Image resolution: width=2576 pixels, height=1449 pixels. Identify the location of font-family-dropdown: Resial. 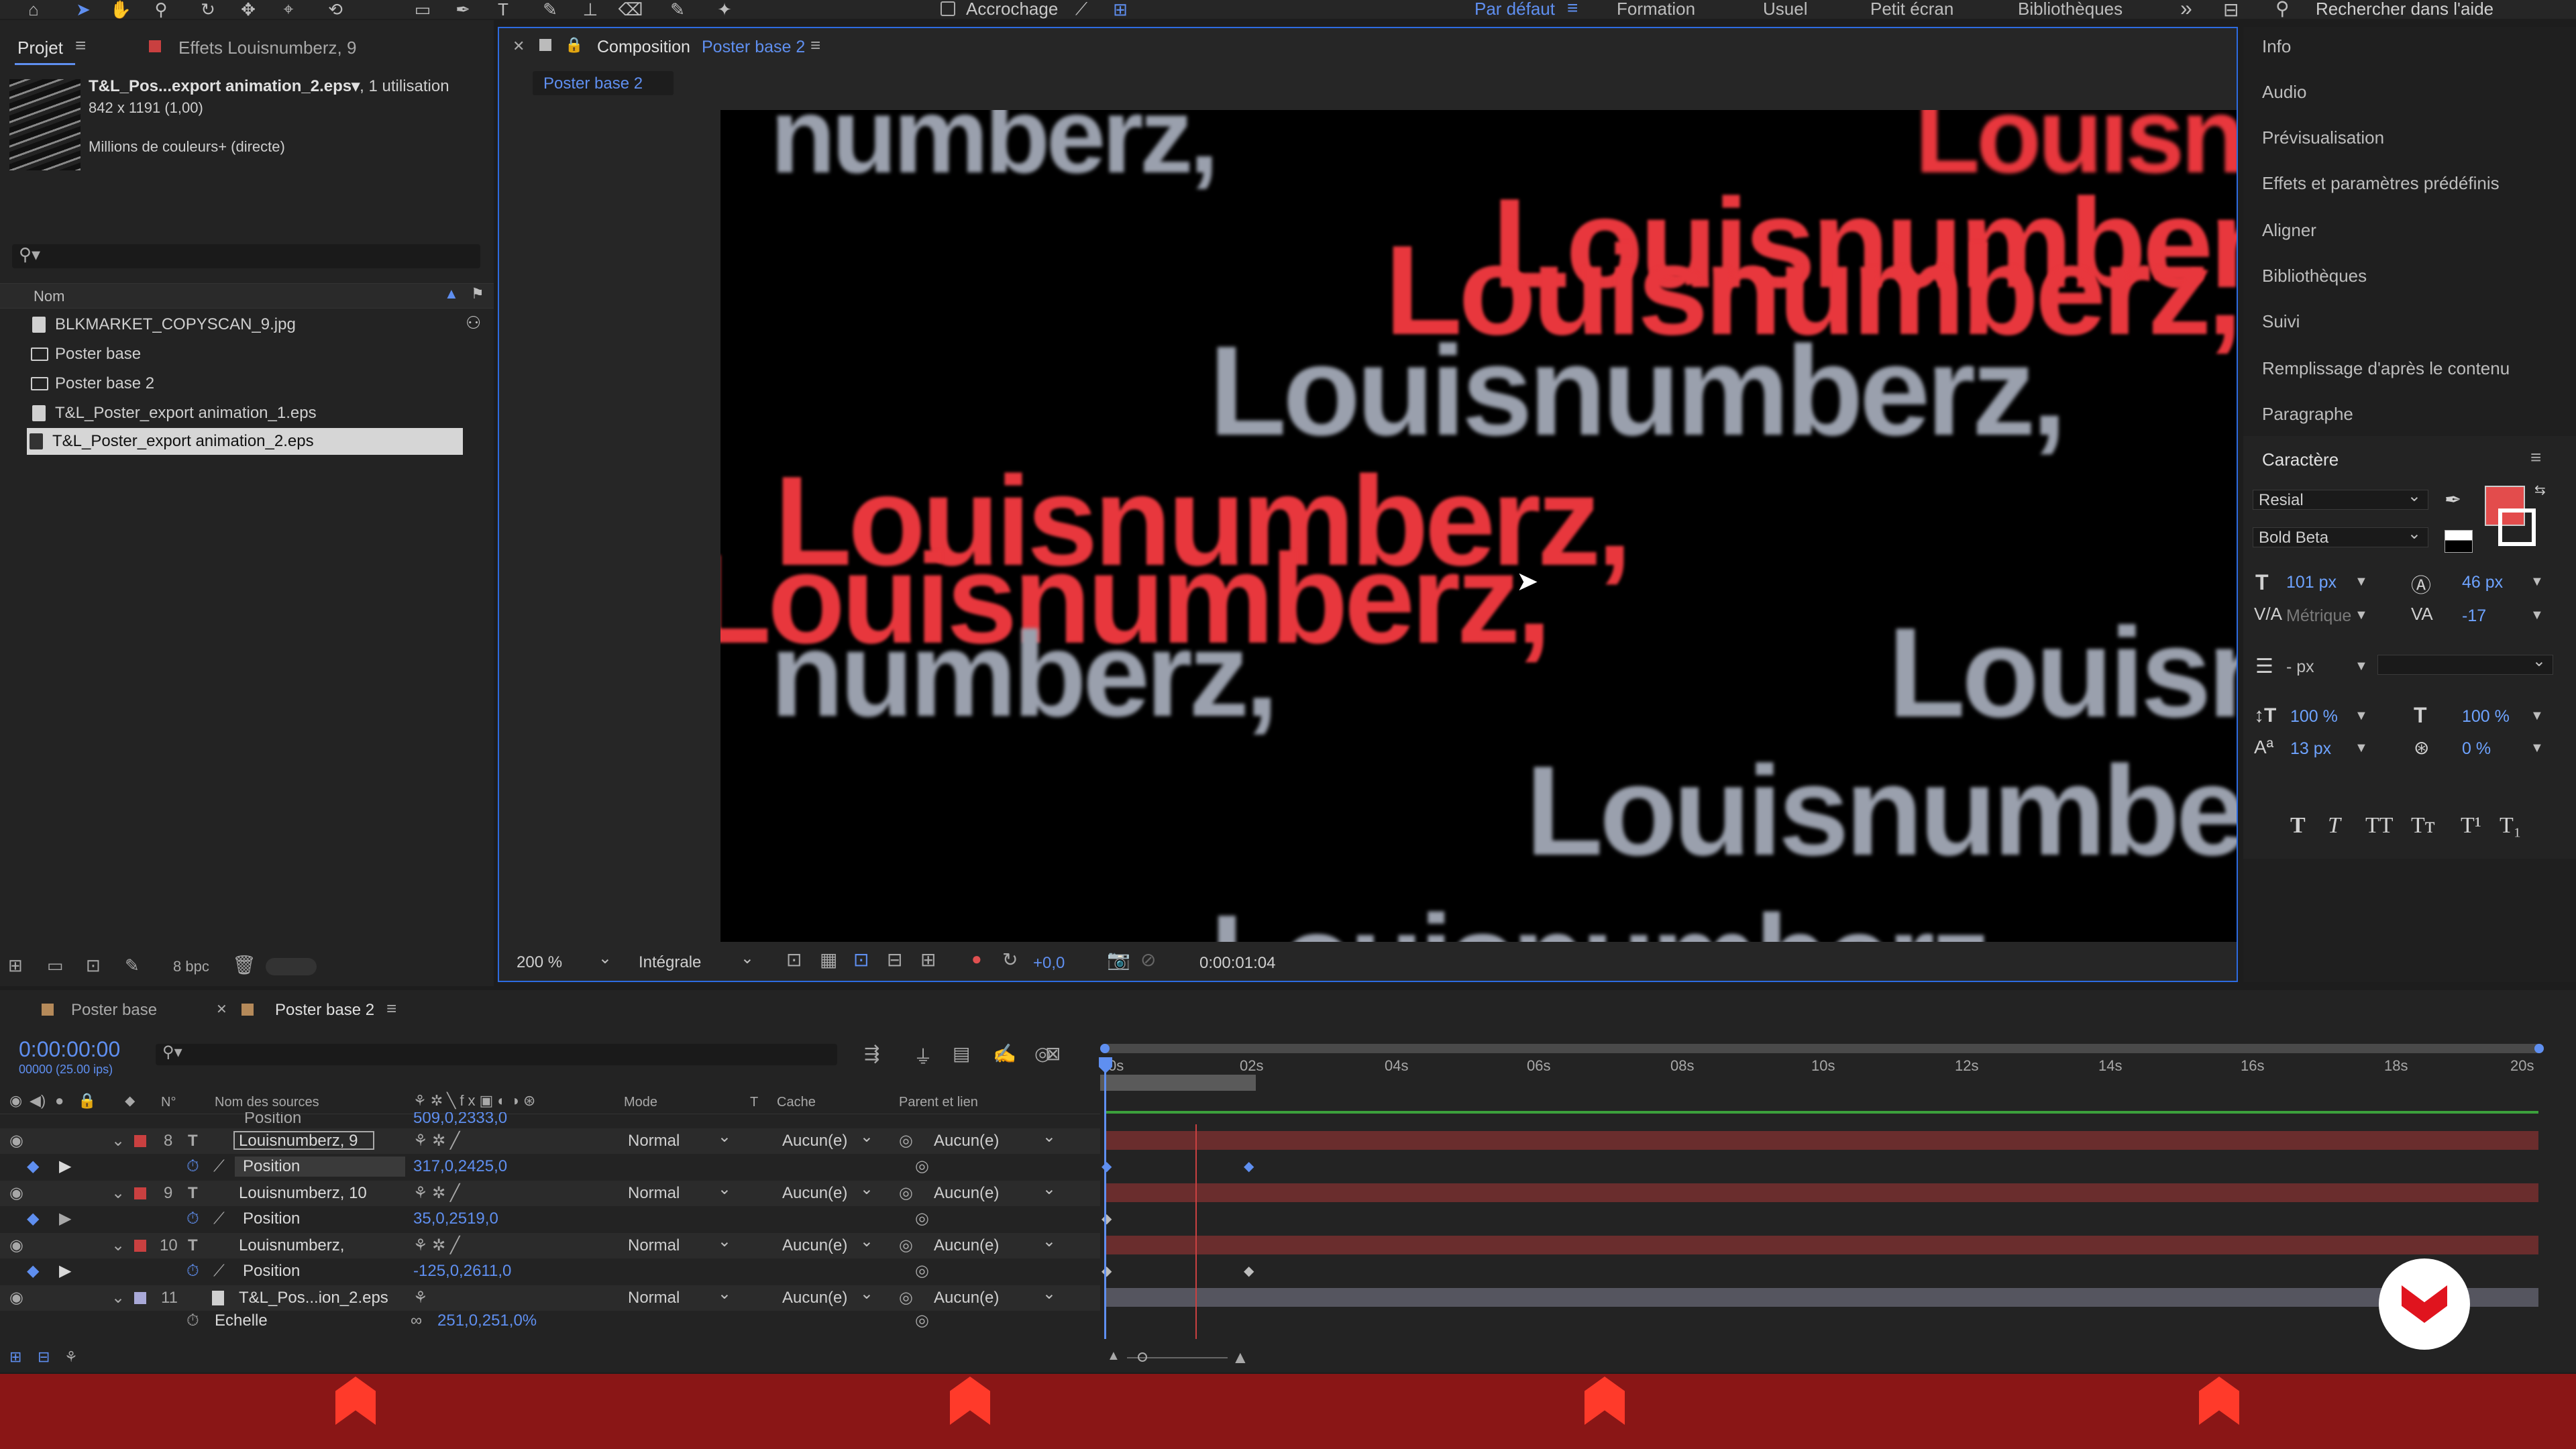
(2340, 498).